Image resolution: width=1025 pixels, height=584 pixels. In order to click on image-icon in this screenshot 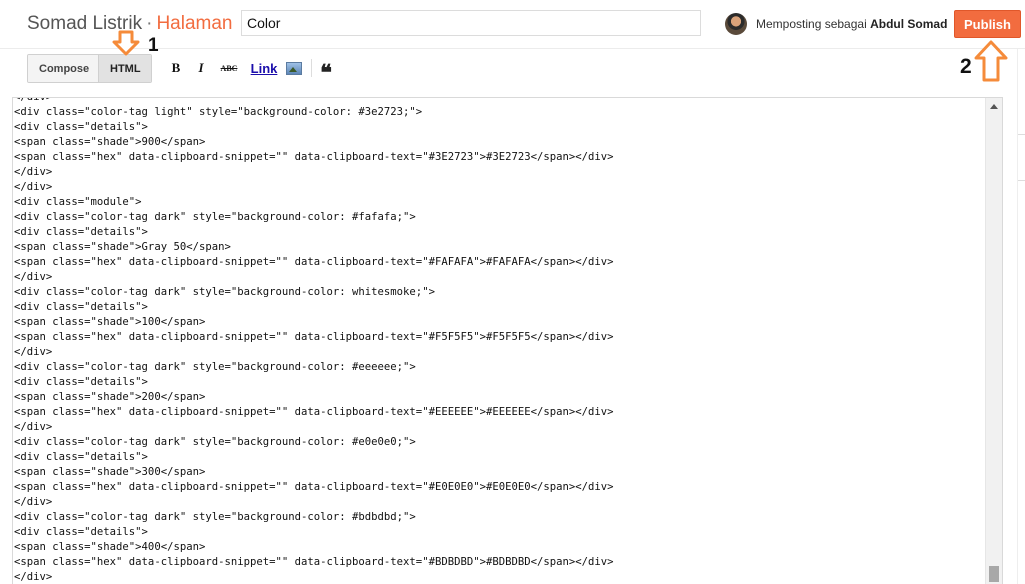, I will do `click(294, 68)`.